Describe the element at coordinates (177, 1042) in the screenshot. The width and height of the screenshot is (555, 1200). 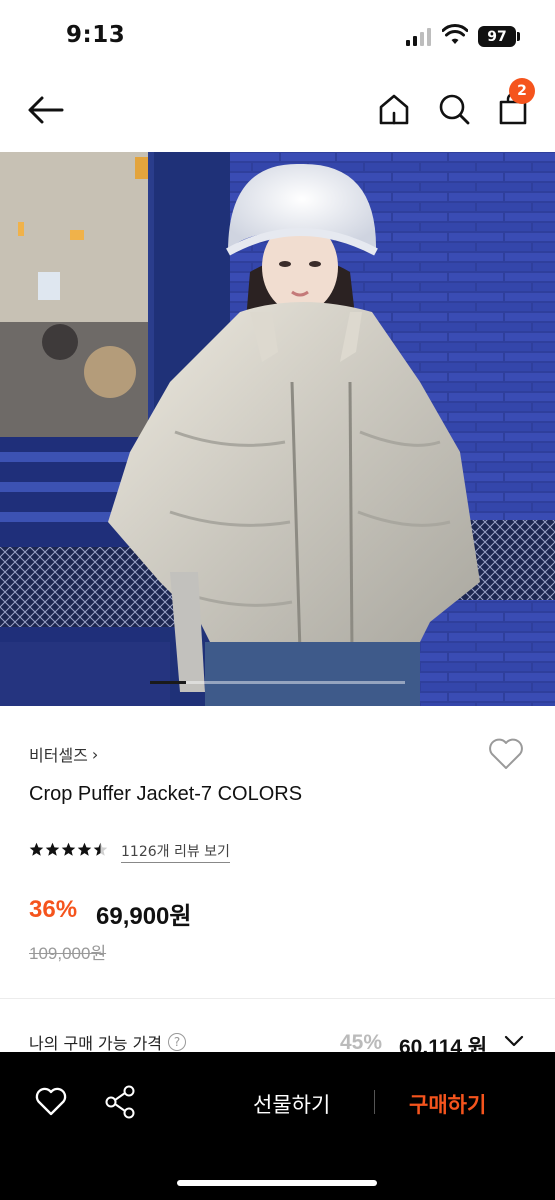
I see `help-icon: ?` at that location.